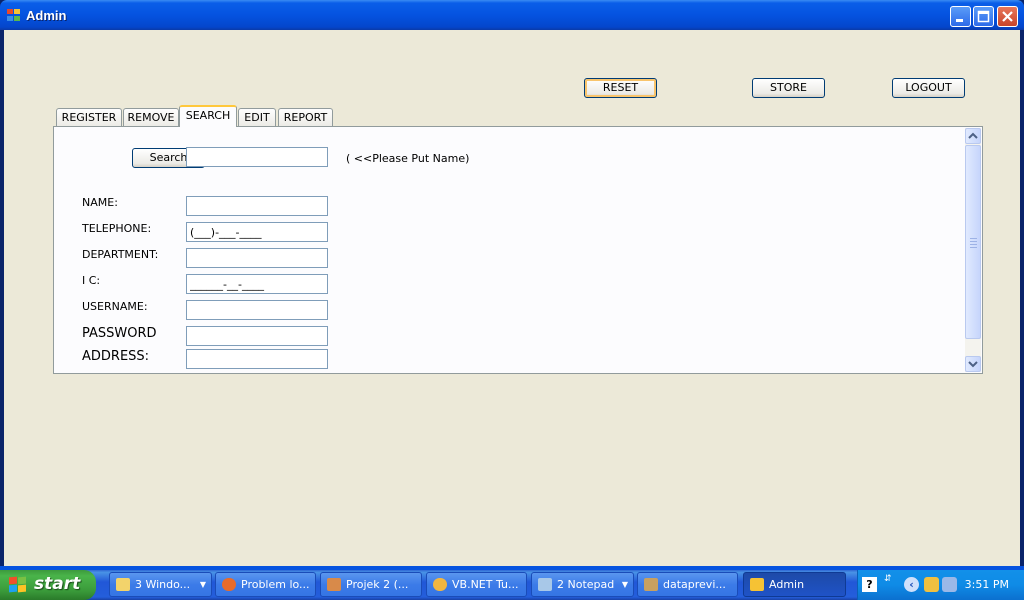  Describe the element at coordinates (940, 585) in the screenshot. I see `system-tray: ? ⇵ ‹ 3:51 PM` at that location.